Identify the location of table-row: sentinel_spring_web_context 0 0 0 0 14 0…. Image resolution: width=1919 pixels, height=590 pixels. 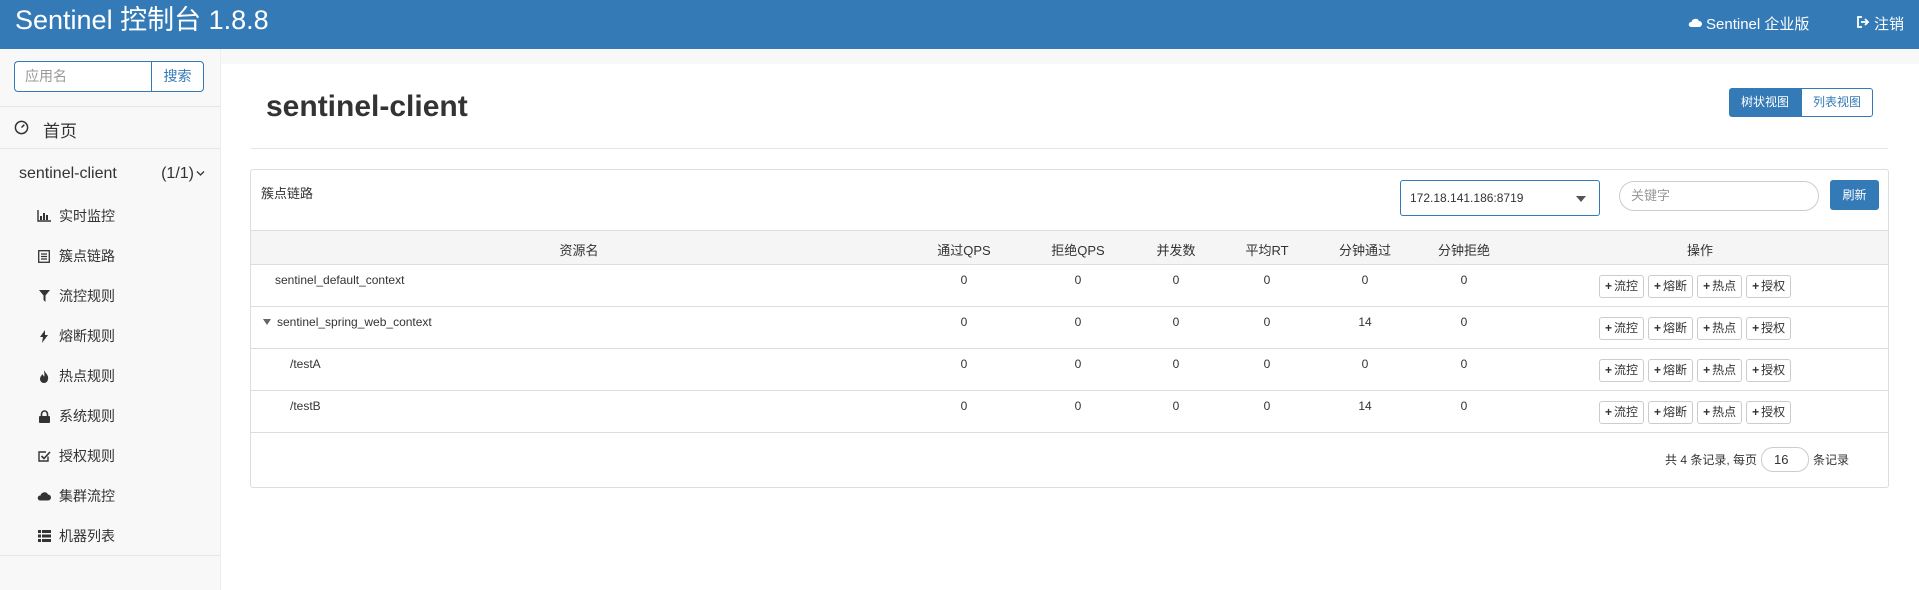
(1069, 328).